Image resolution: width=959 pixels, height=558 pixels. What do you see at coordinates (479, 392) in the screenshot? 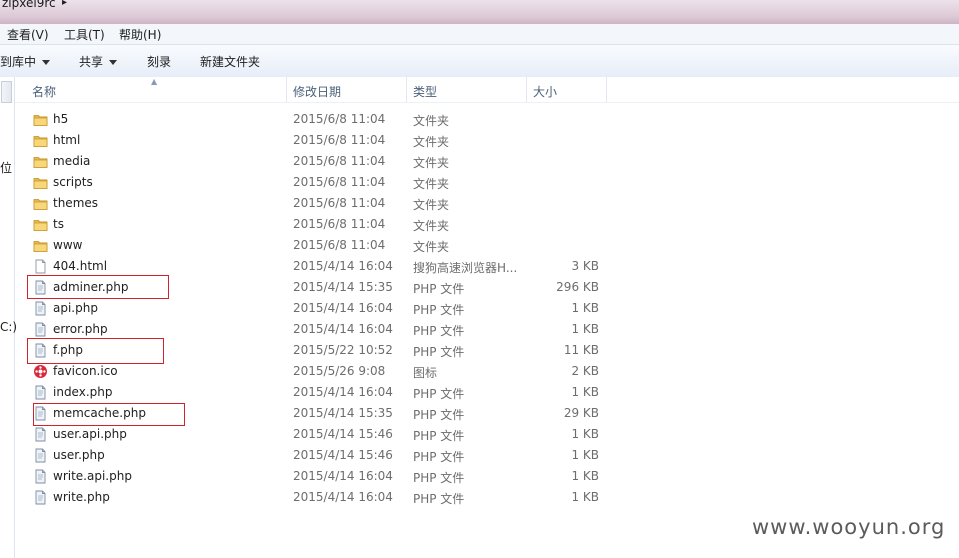
I see `file-row: index.php 2015/4/14 16:04 PHP 文件 1 KB` at bounding box center [479, 392].